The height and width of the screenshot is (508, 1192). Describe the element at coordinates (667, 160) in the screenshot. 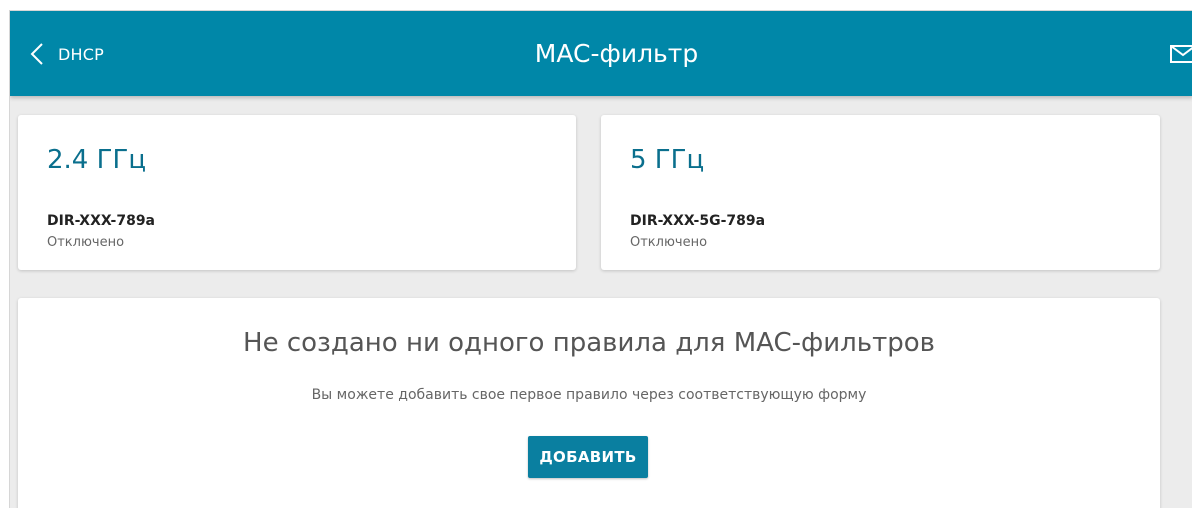

I see `band-title: 5 ГГц` at that location.